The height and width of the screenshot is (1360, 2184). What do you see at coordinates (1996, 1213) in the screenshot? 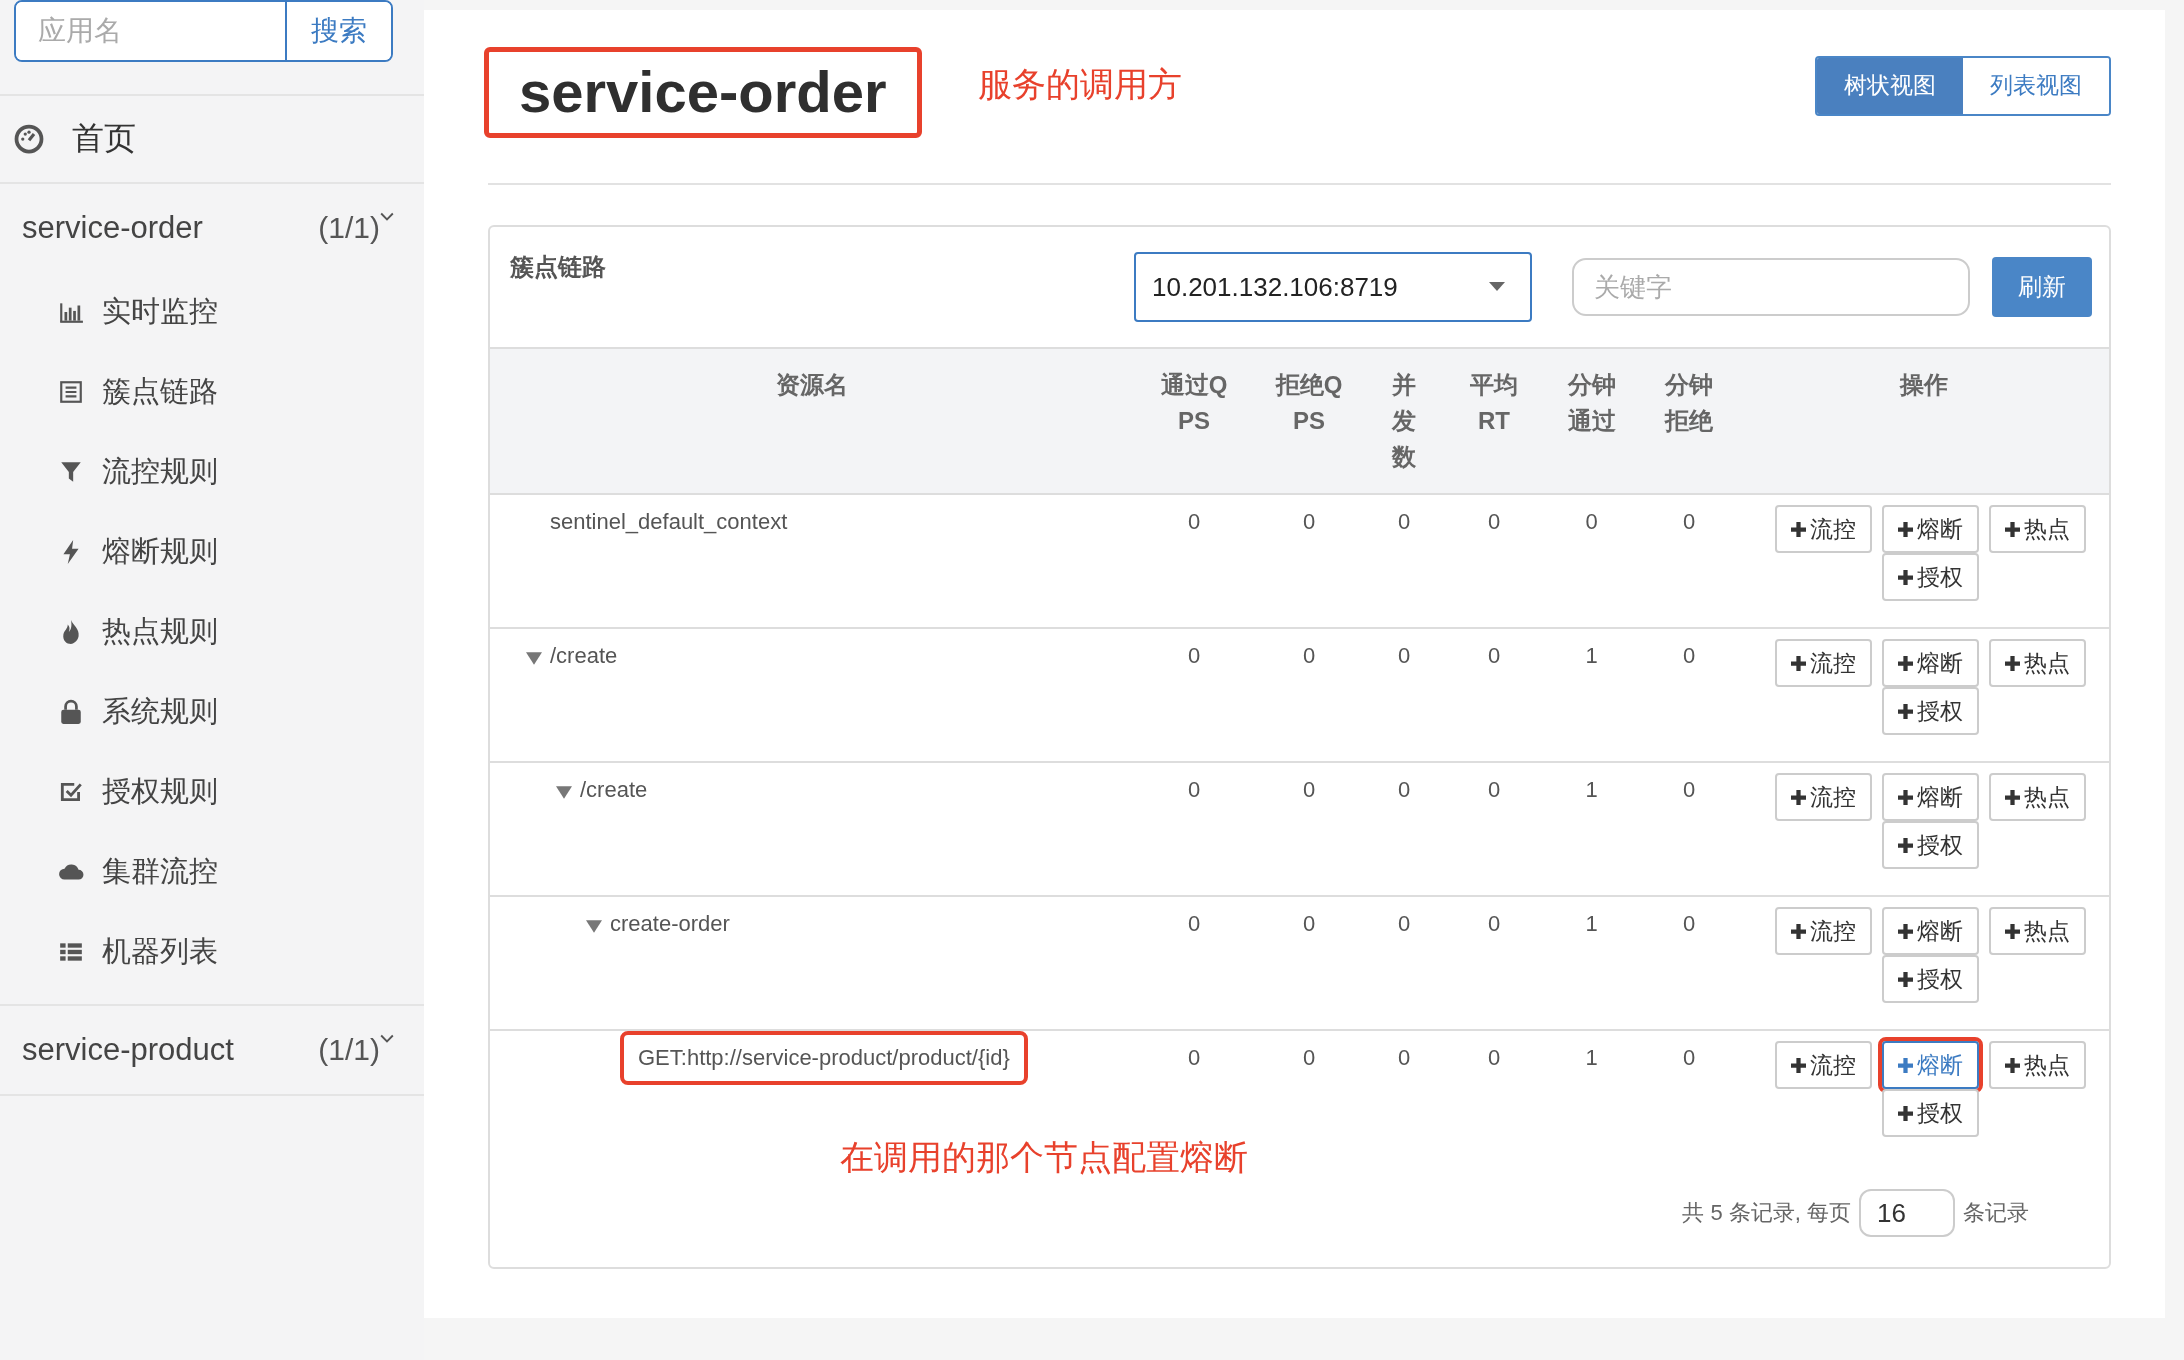
I see `page-size-label: 条记录` at bounding box center [1996, 1213].